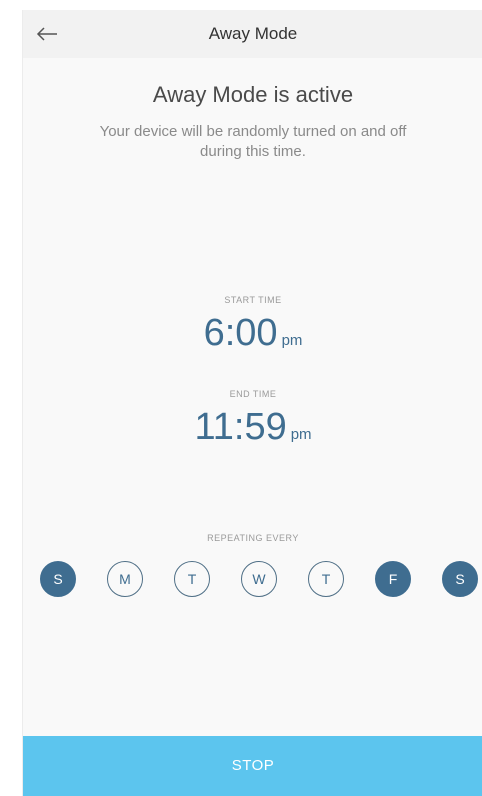 This screenshot has height=796, width=482. I want to click on day-selector: S M T W T F S, so click(252, 581).